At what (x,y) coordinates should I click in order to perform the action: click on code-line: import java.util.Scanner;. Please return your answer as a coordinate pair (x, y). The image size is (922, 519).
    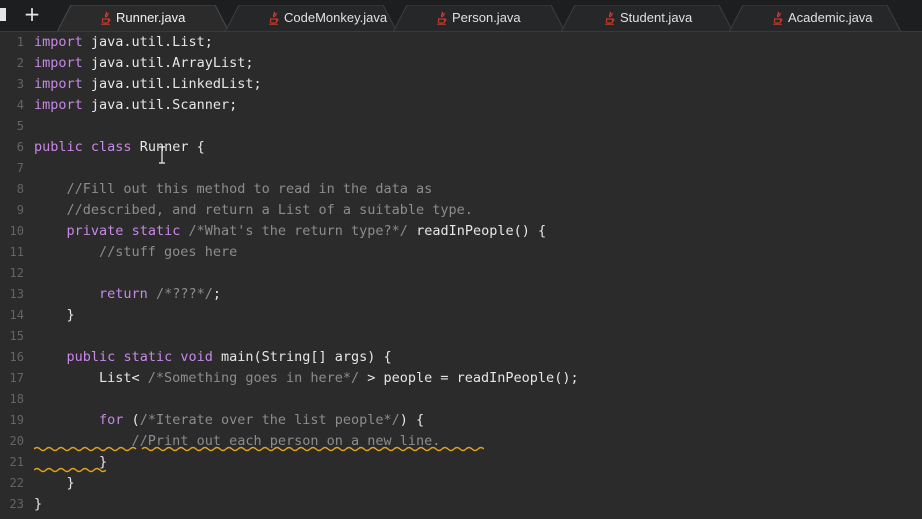
    Looking at the image, I should click on (135, 105).